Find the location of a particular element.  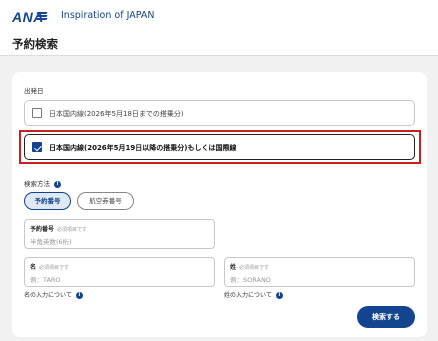

first-name-help: 名の入力について i is located at coordinates (53, 294).